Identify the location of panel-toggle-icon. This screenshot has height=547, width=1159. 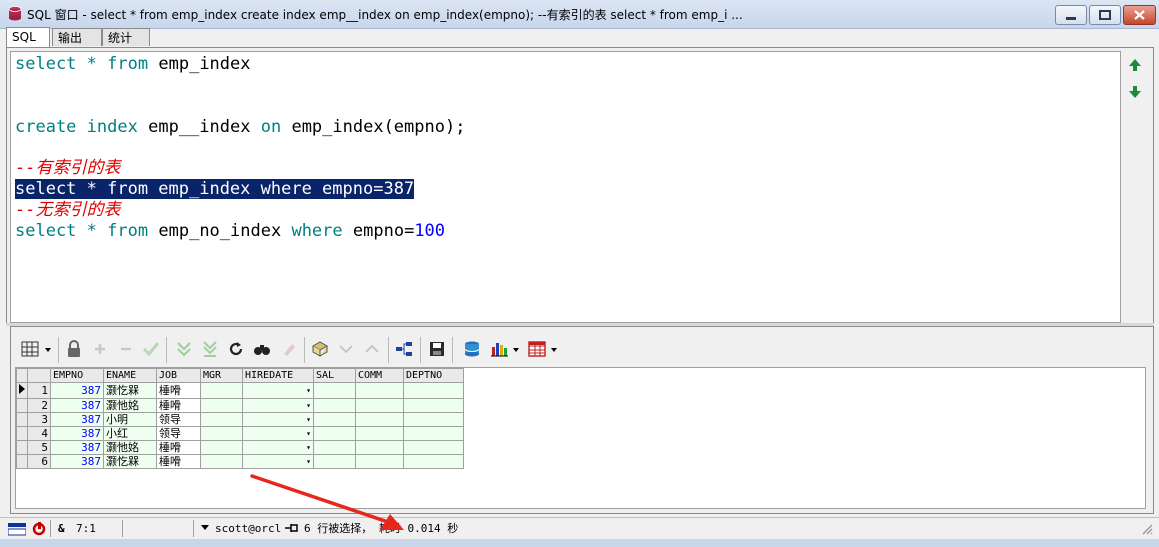
(17, 529).